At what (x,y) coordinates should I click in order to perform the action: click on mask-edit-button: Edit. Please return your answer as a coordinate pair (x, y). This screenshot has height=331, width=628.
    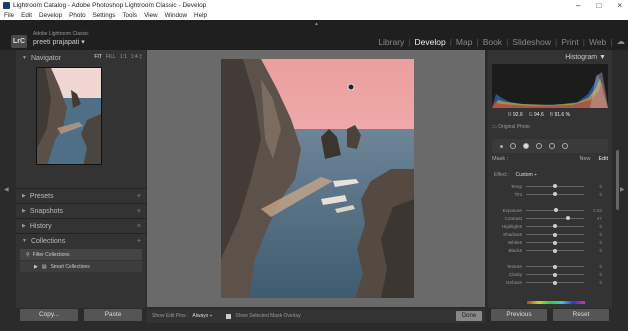
    Looking at the image, I should click on (603, 159).